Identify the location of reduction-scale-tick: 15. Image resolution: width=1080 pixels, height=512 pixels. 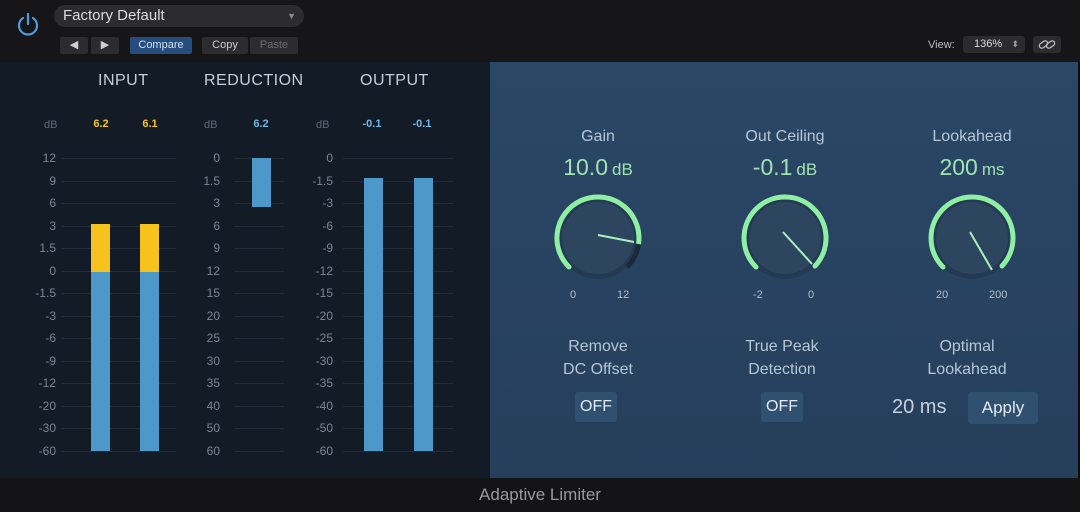
(213, 293).